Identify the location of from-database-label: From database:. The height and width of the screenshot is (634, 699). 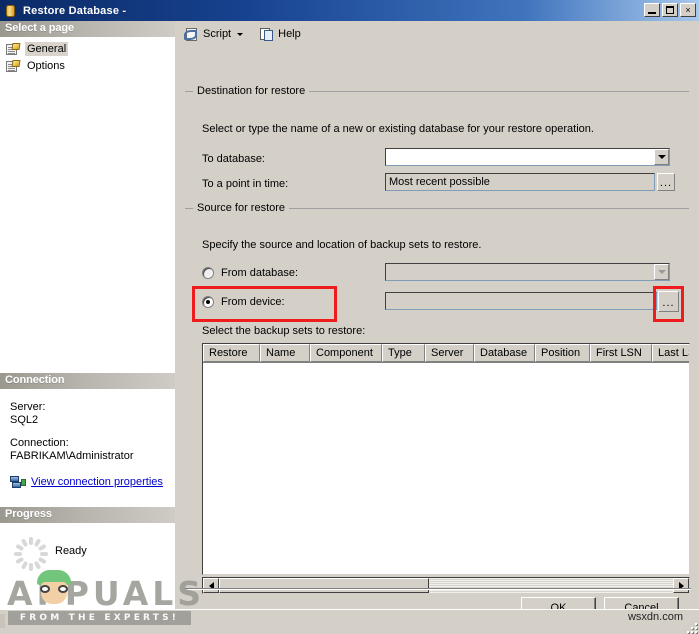
(260, 273).